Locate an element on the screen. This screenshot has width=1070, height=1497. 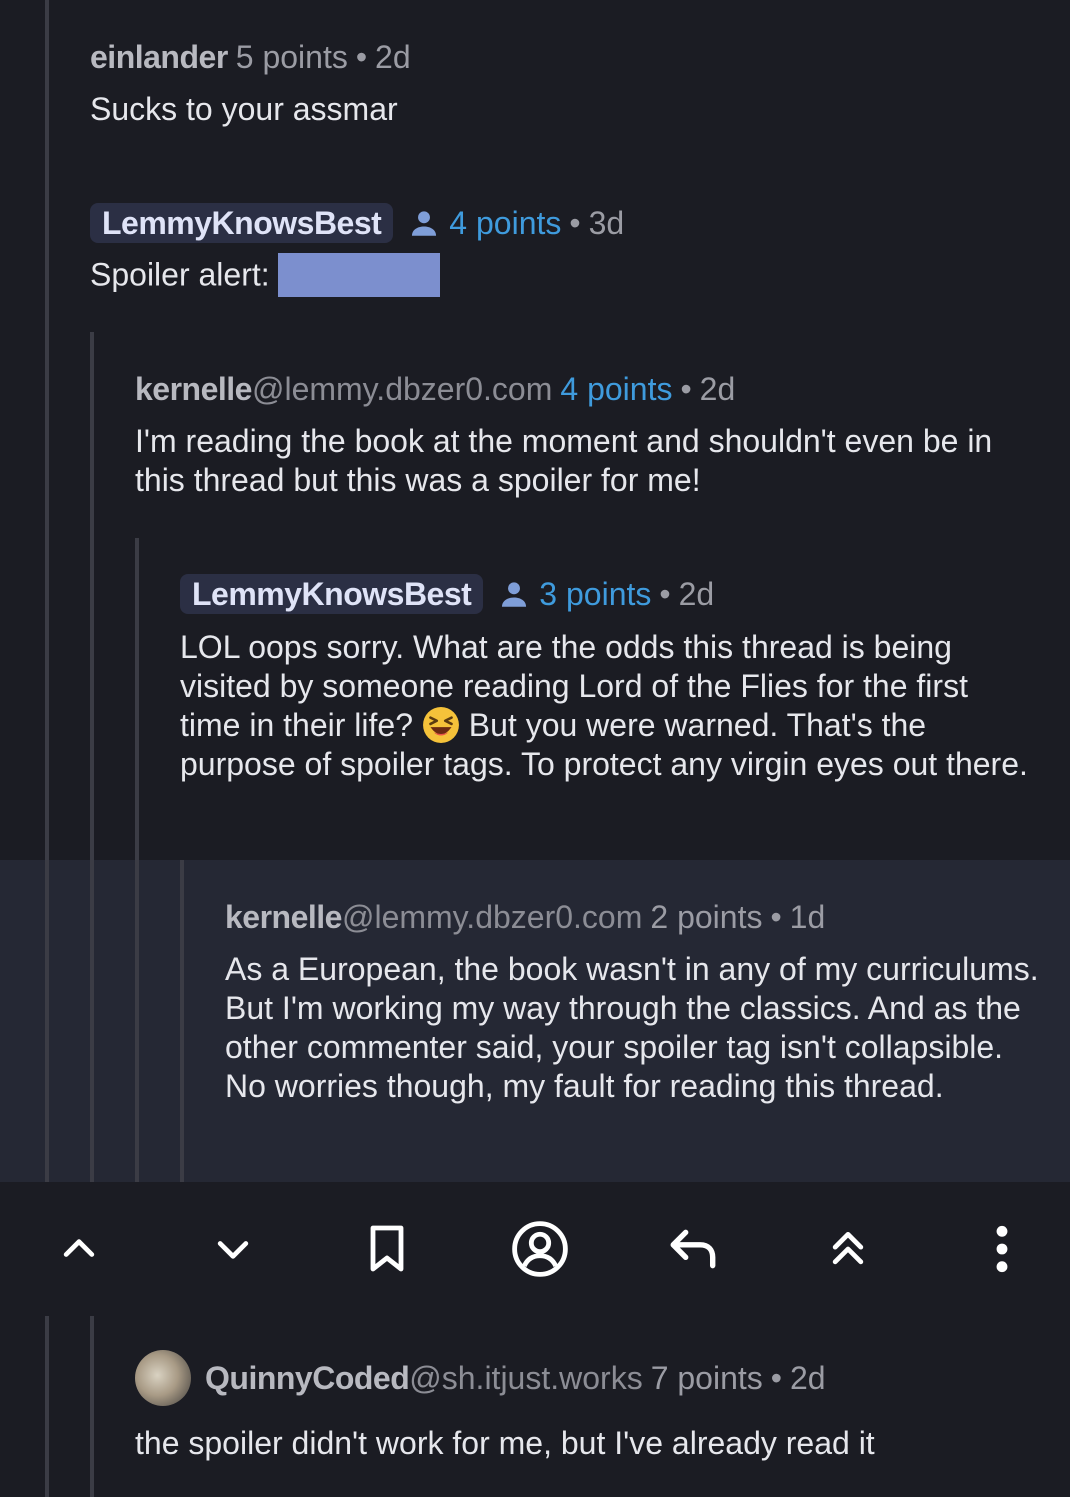
comment-meta: LemmyKnowsBest 3 points • 2d is located at coordinates (605, 594).